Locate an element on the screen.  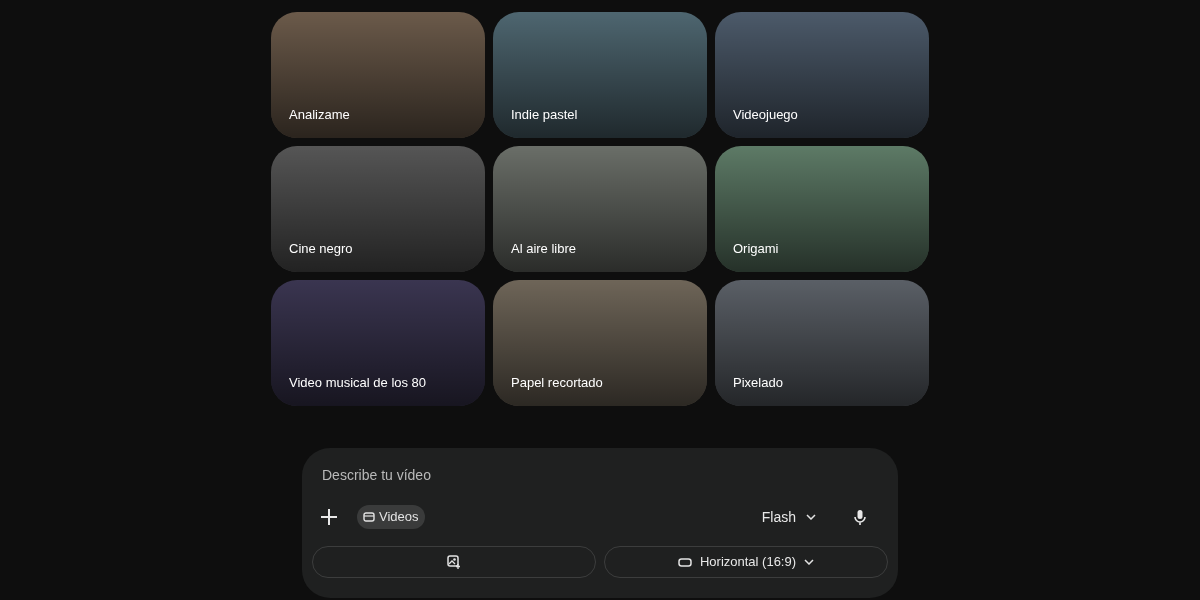
add-button is located at coordinates (329, 517).